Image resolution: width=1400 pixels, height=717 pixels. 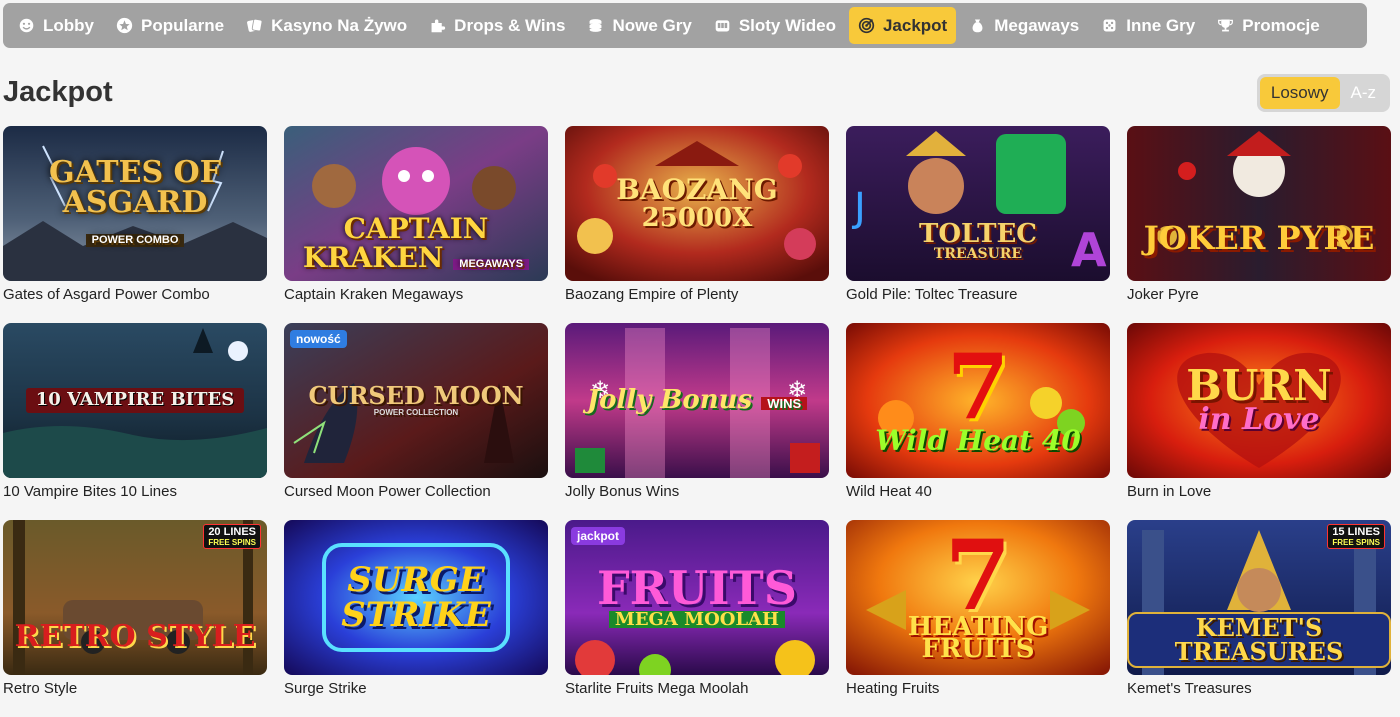 I want to click on nav-item-jackpot: Jackpot, so click(x=902, y=25).